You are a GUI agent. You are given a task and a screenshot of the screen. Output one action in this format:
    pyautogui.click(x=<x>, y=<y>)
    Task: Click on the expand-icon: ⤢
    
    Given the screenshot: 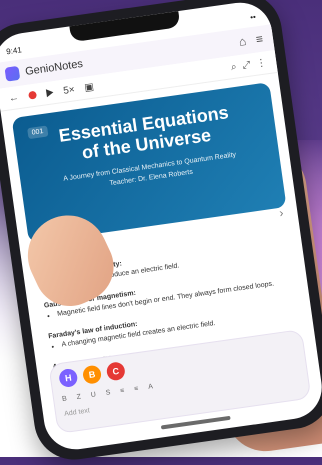 What is the action you would take?
    pyautogui.click(x=246, y=65)
    